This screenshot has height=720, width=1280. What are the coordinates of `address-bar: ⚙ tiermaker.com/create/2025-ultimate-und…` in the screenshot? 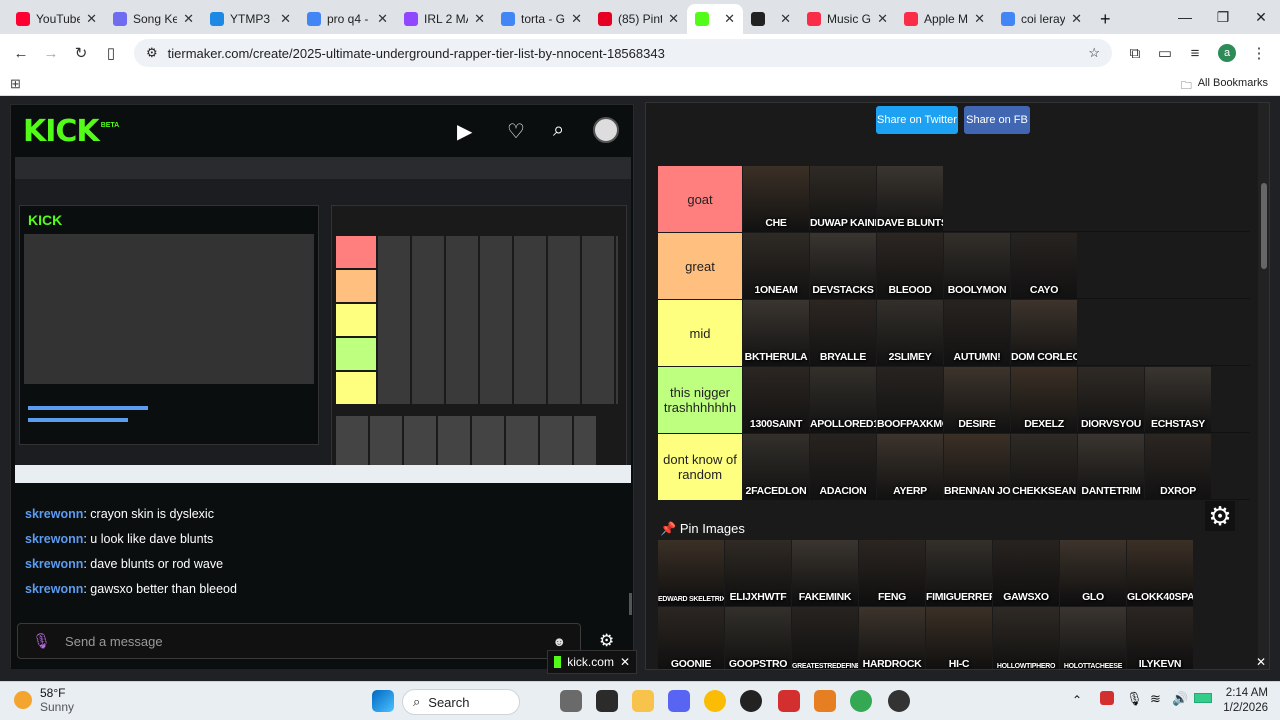 It's located at (623, 53).